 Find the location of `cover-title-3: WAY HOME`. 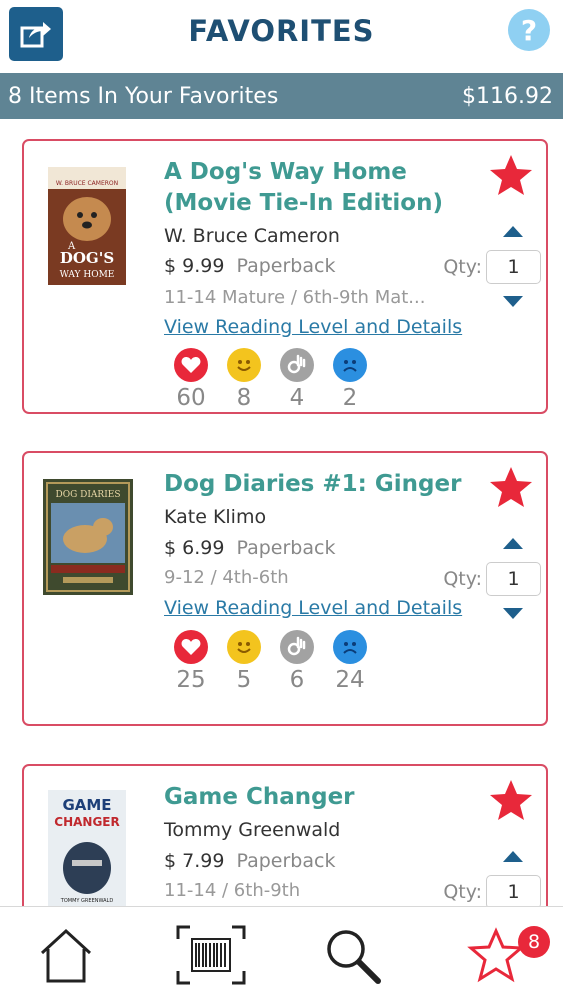

cover-title-3: WAY HOME is located at coordinates (87, 275).